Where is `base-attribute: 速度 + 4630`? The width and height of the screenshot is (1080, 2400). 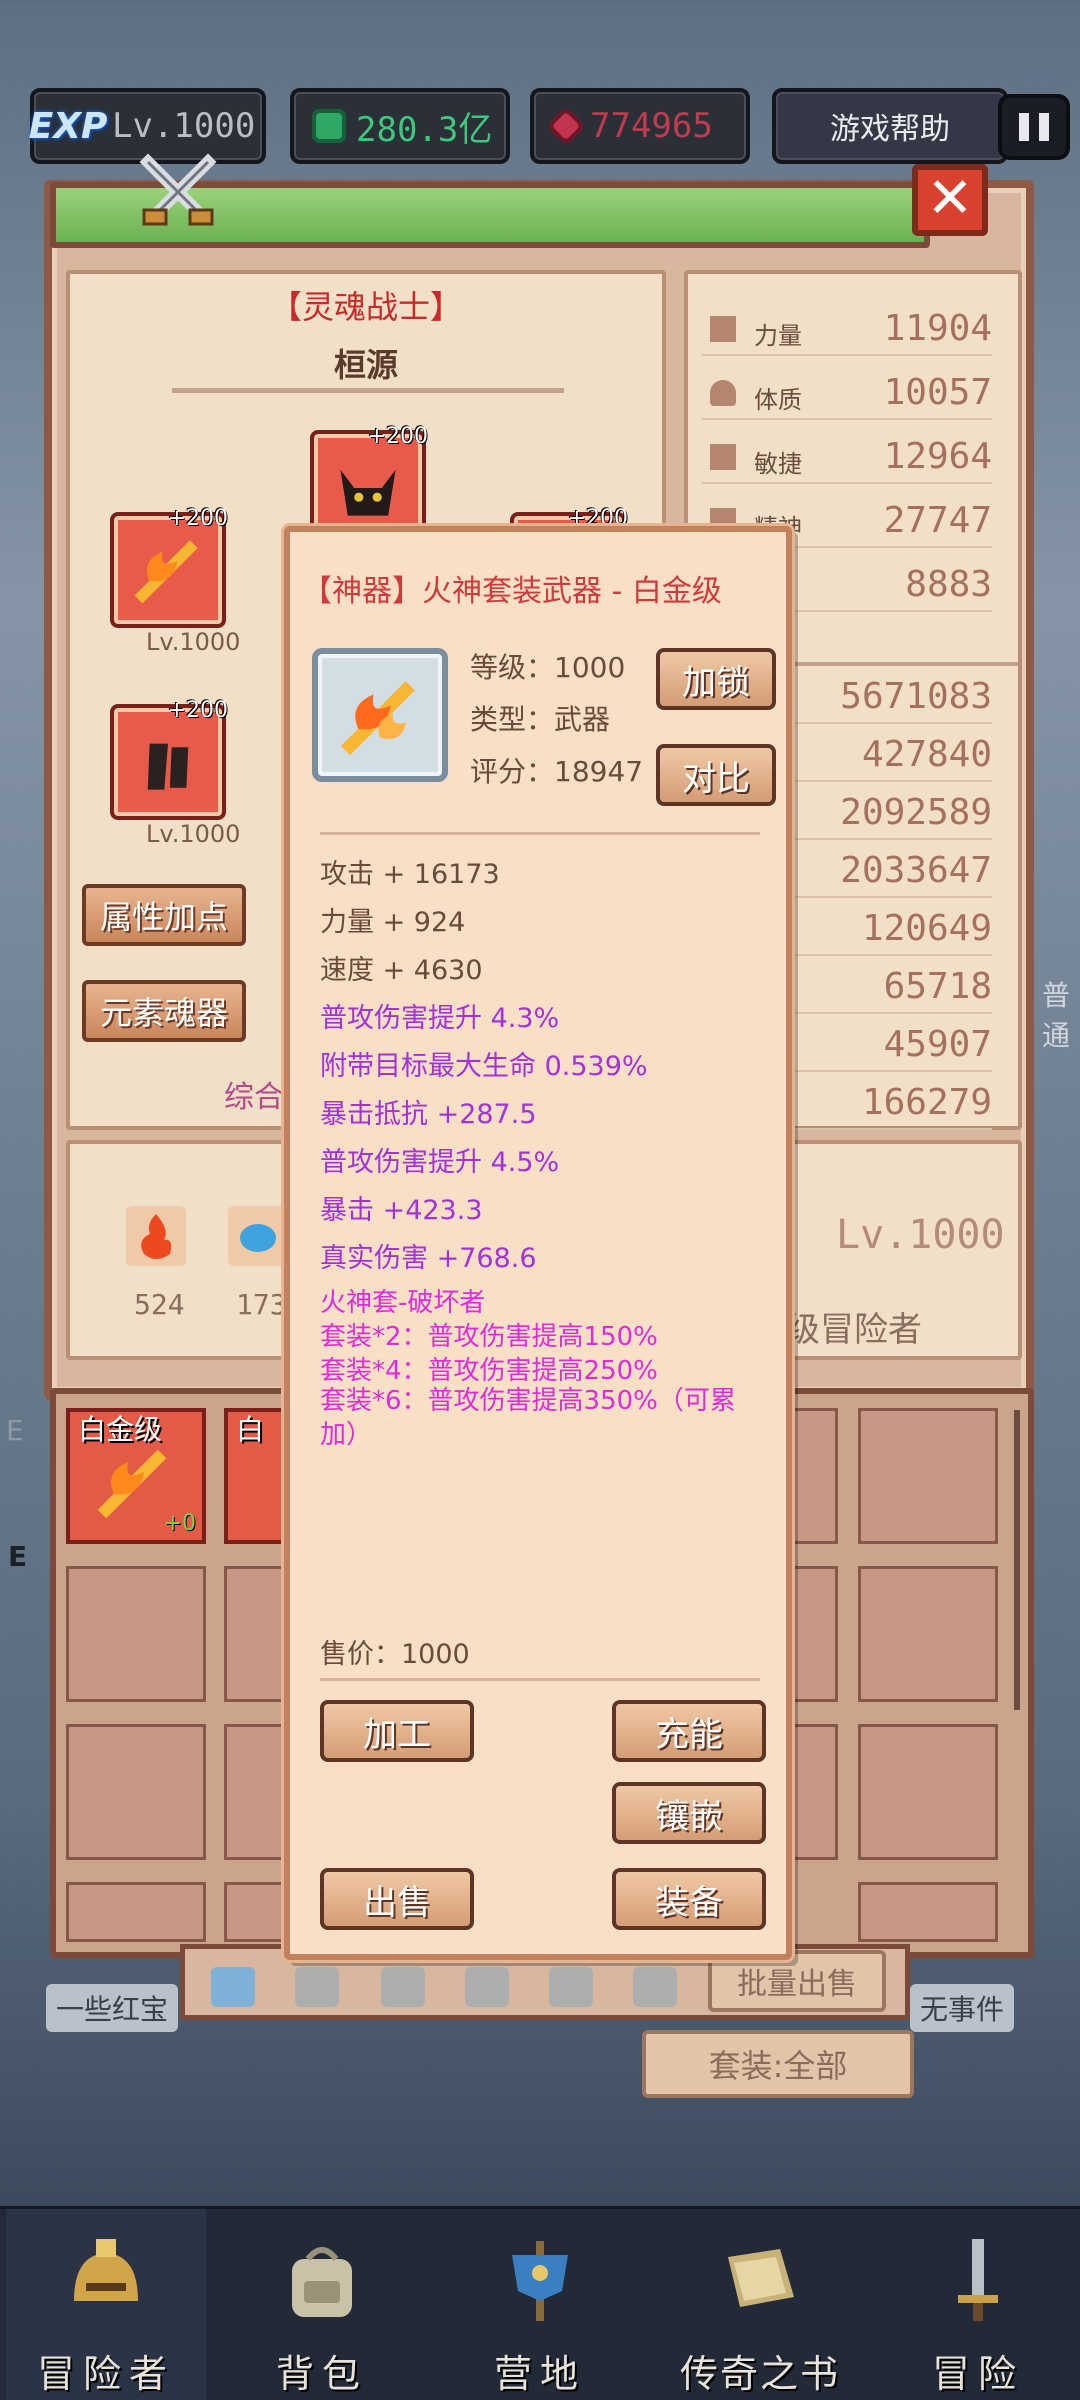 base-attribute: 速度 + 4630 is located at coordinates (401, 970).